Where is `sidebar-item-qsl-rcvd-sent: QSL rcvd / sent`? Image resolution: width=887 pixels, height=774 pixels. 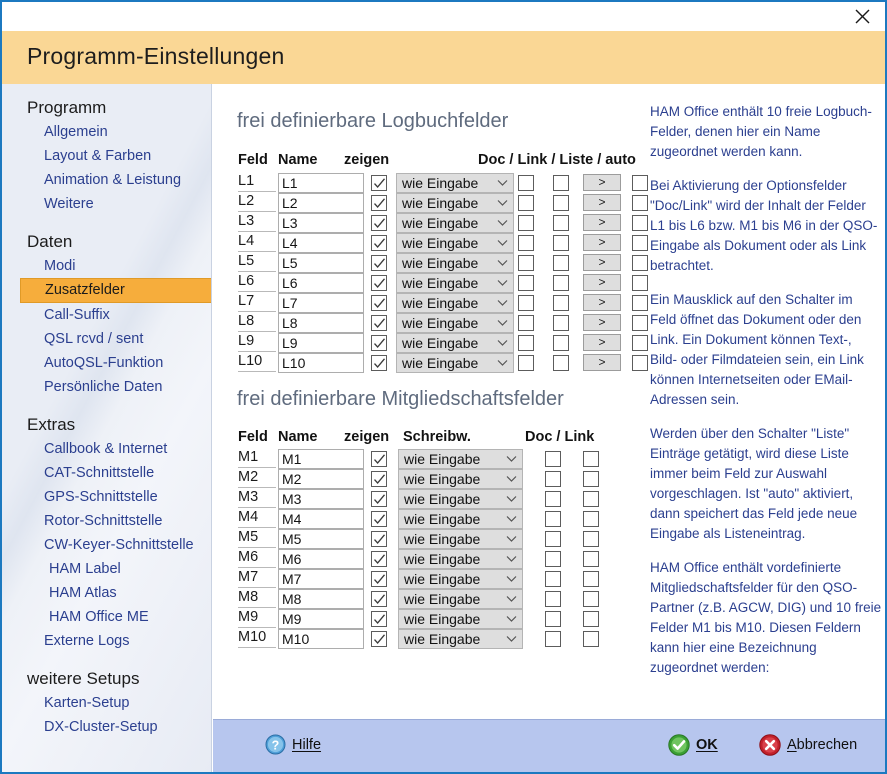 sidebar-item-qsl-rcvd-sent: QSL rcvd / sent is located at coordinates (107, 339).